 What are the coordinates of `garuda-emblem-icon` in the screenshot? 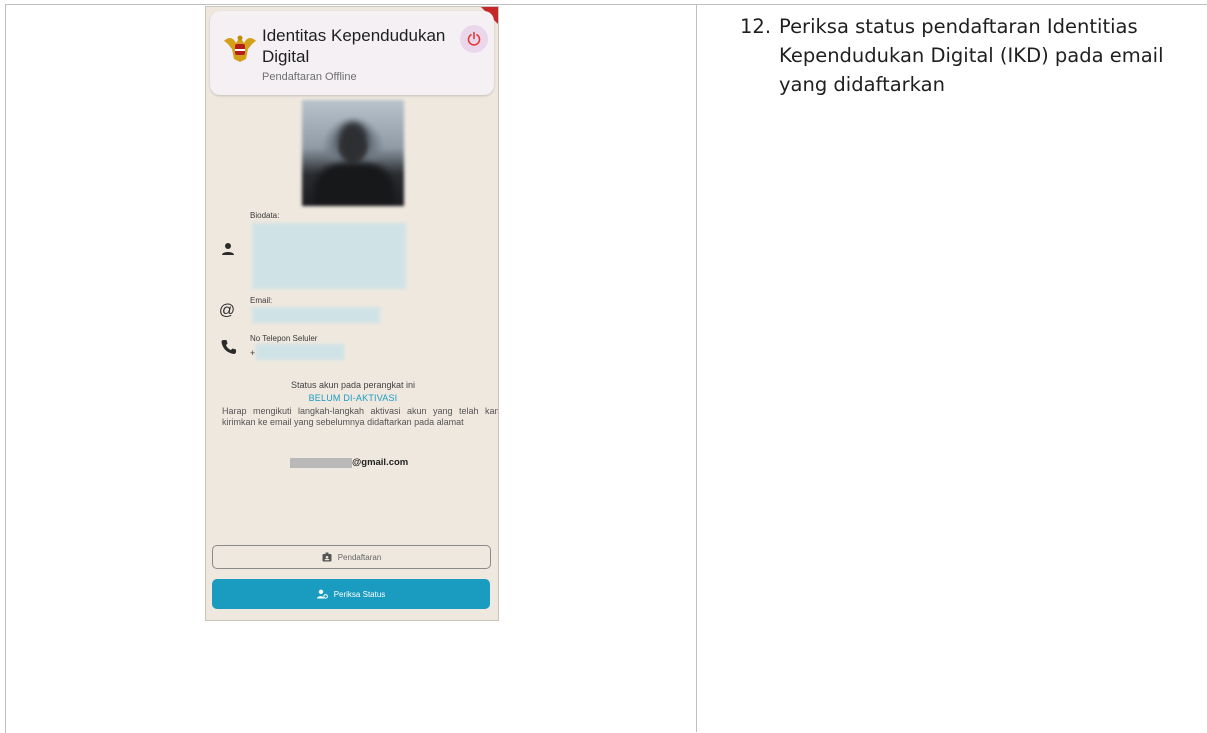 It's located at (240, 48).